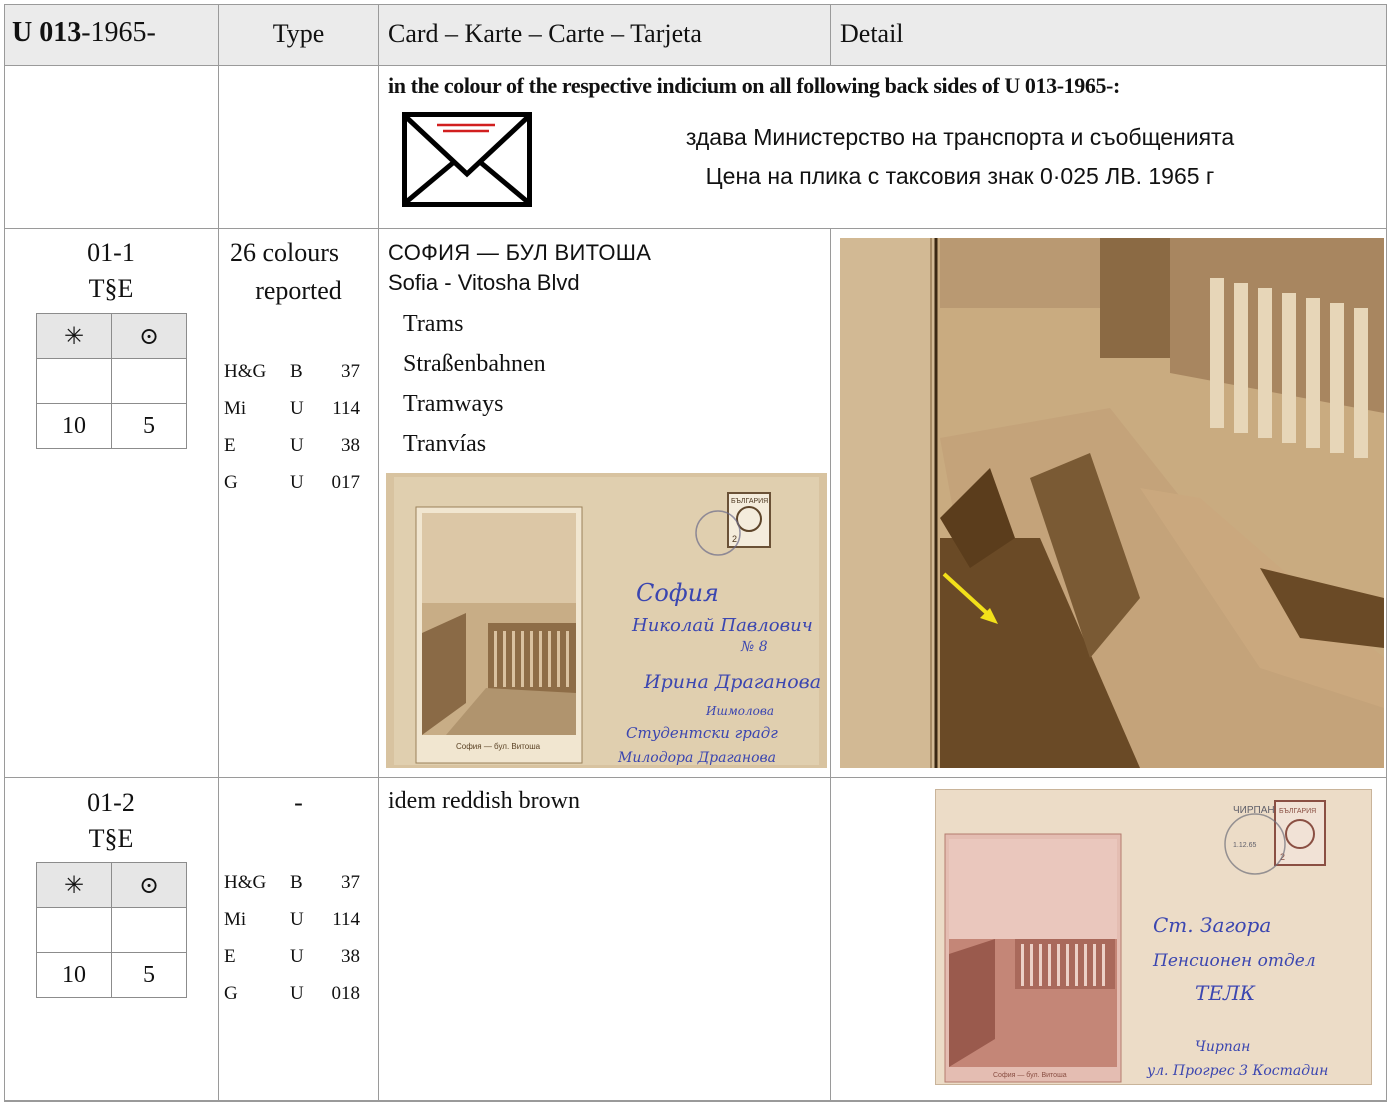  I want to click on desc-bulgarian: СОФИЯ — БУЛ ВИТОША, so click(520, 252).